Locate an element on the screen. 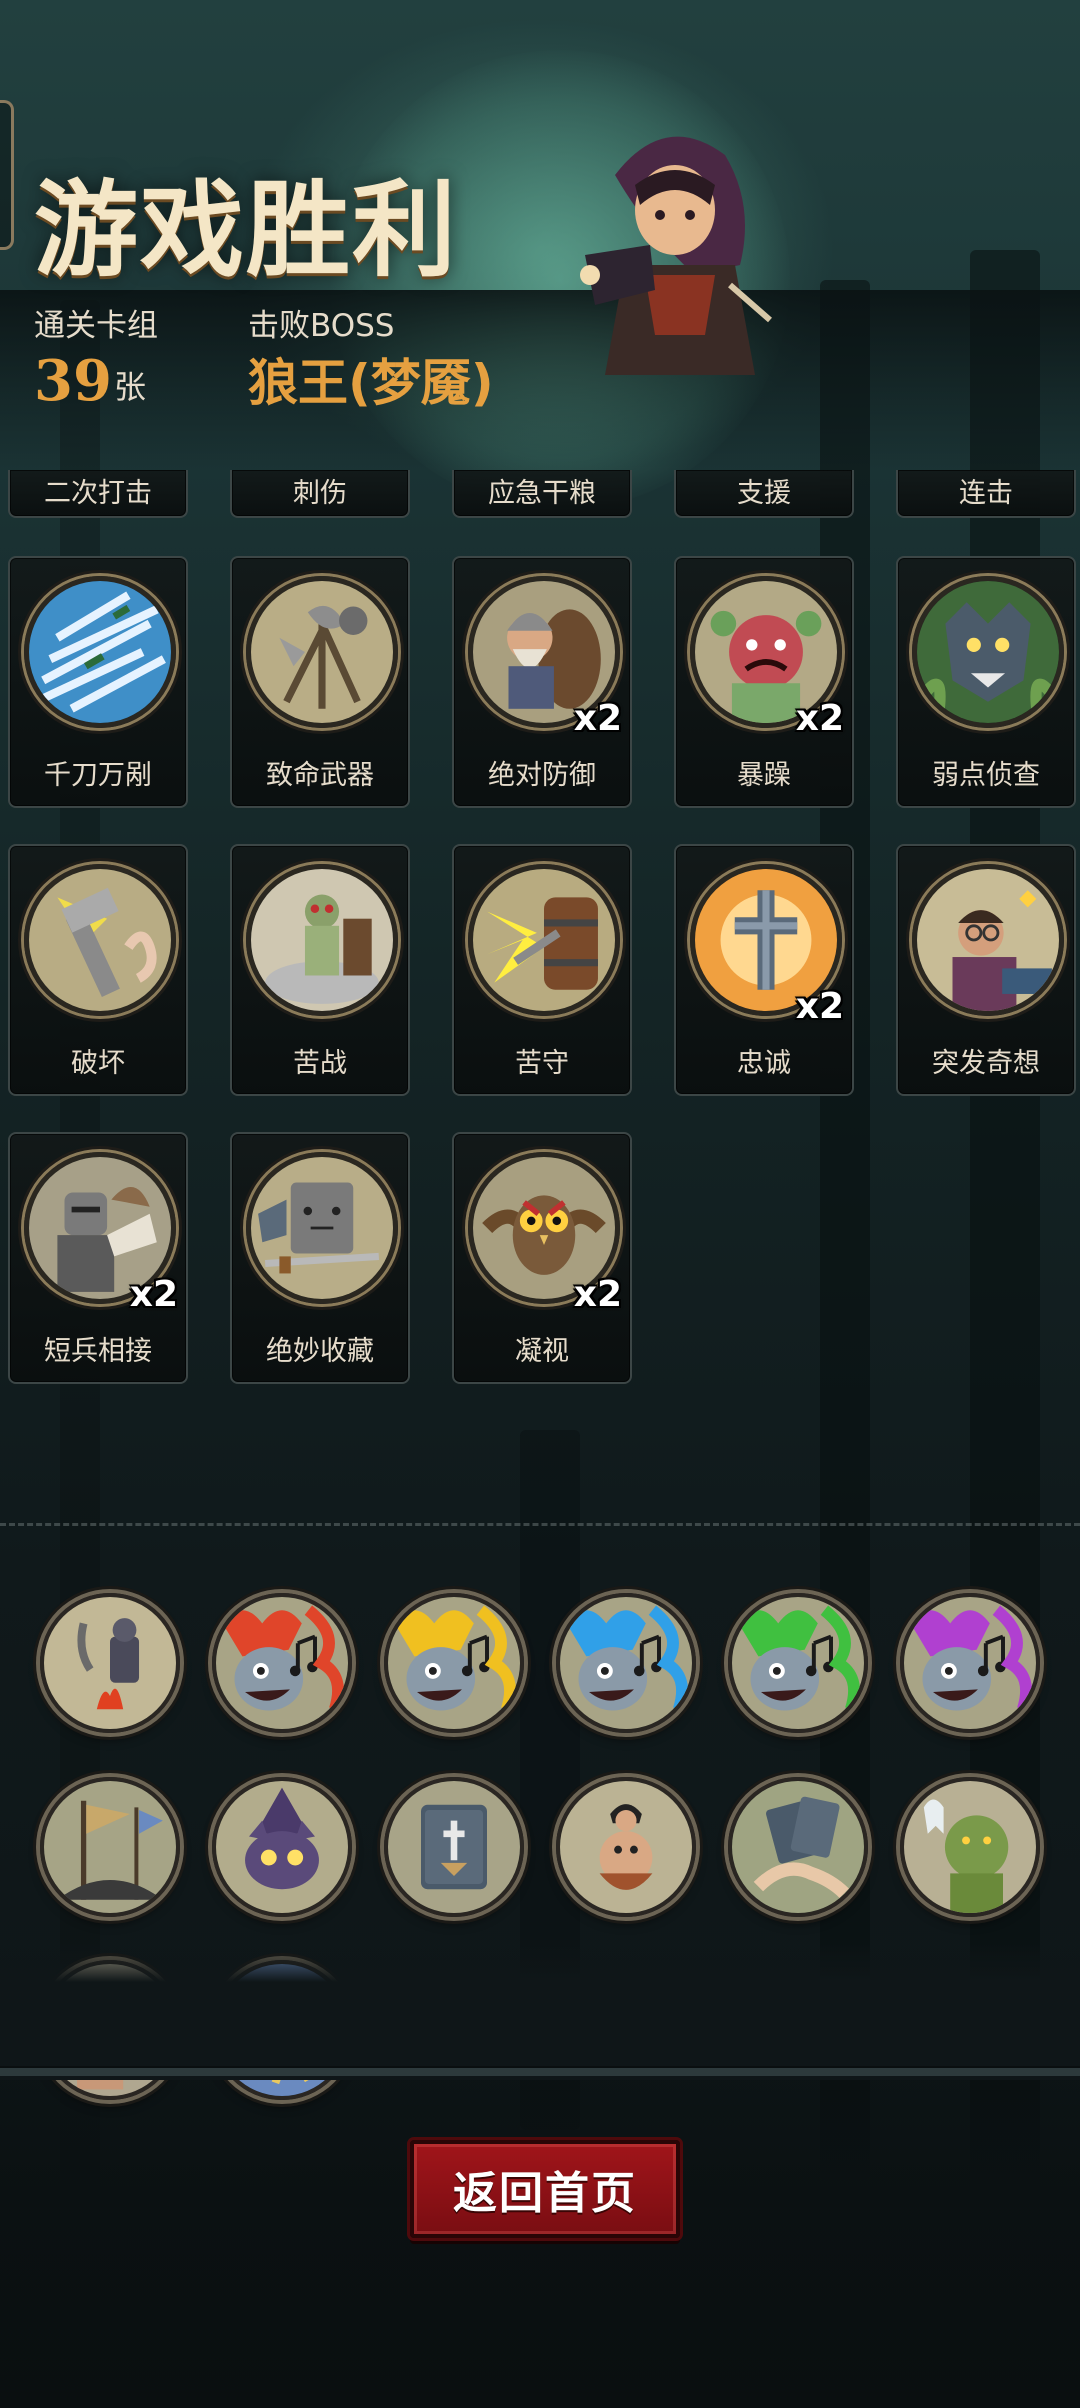 The height and width of the screenshot is (2408, 1080). ghost-ogre-icon is located at coordinates (970, 1847).